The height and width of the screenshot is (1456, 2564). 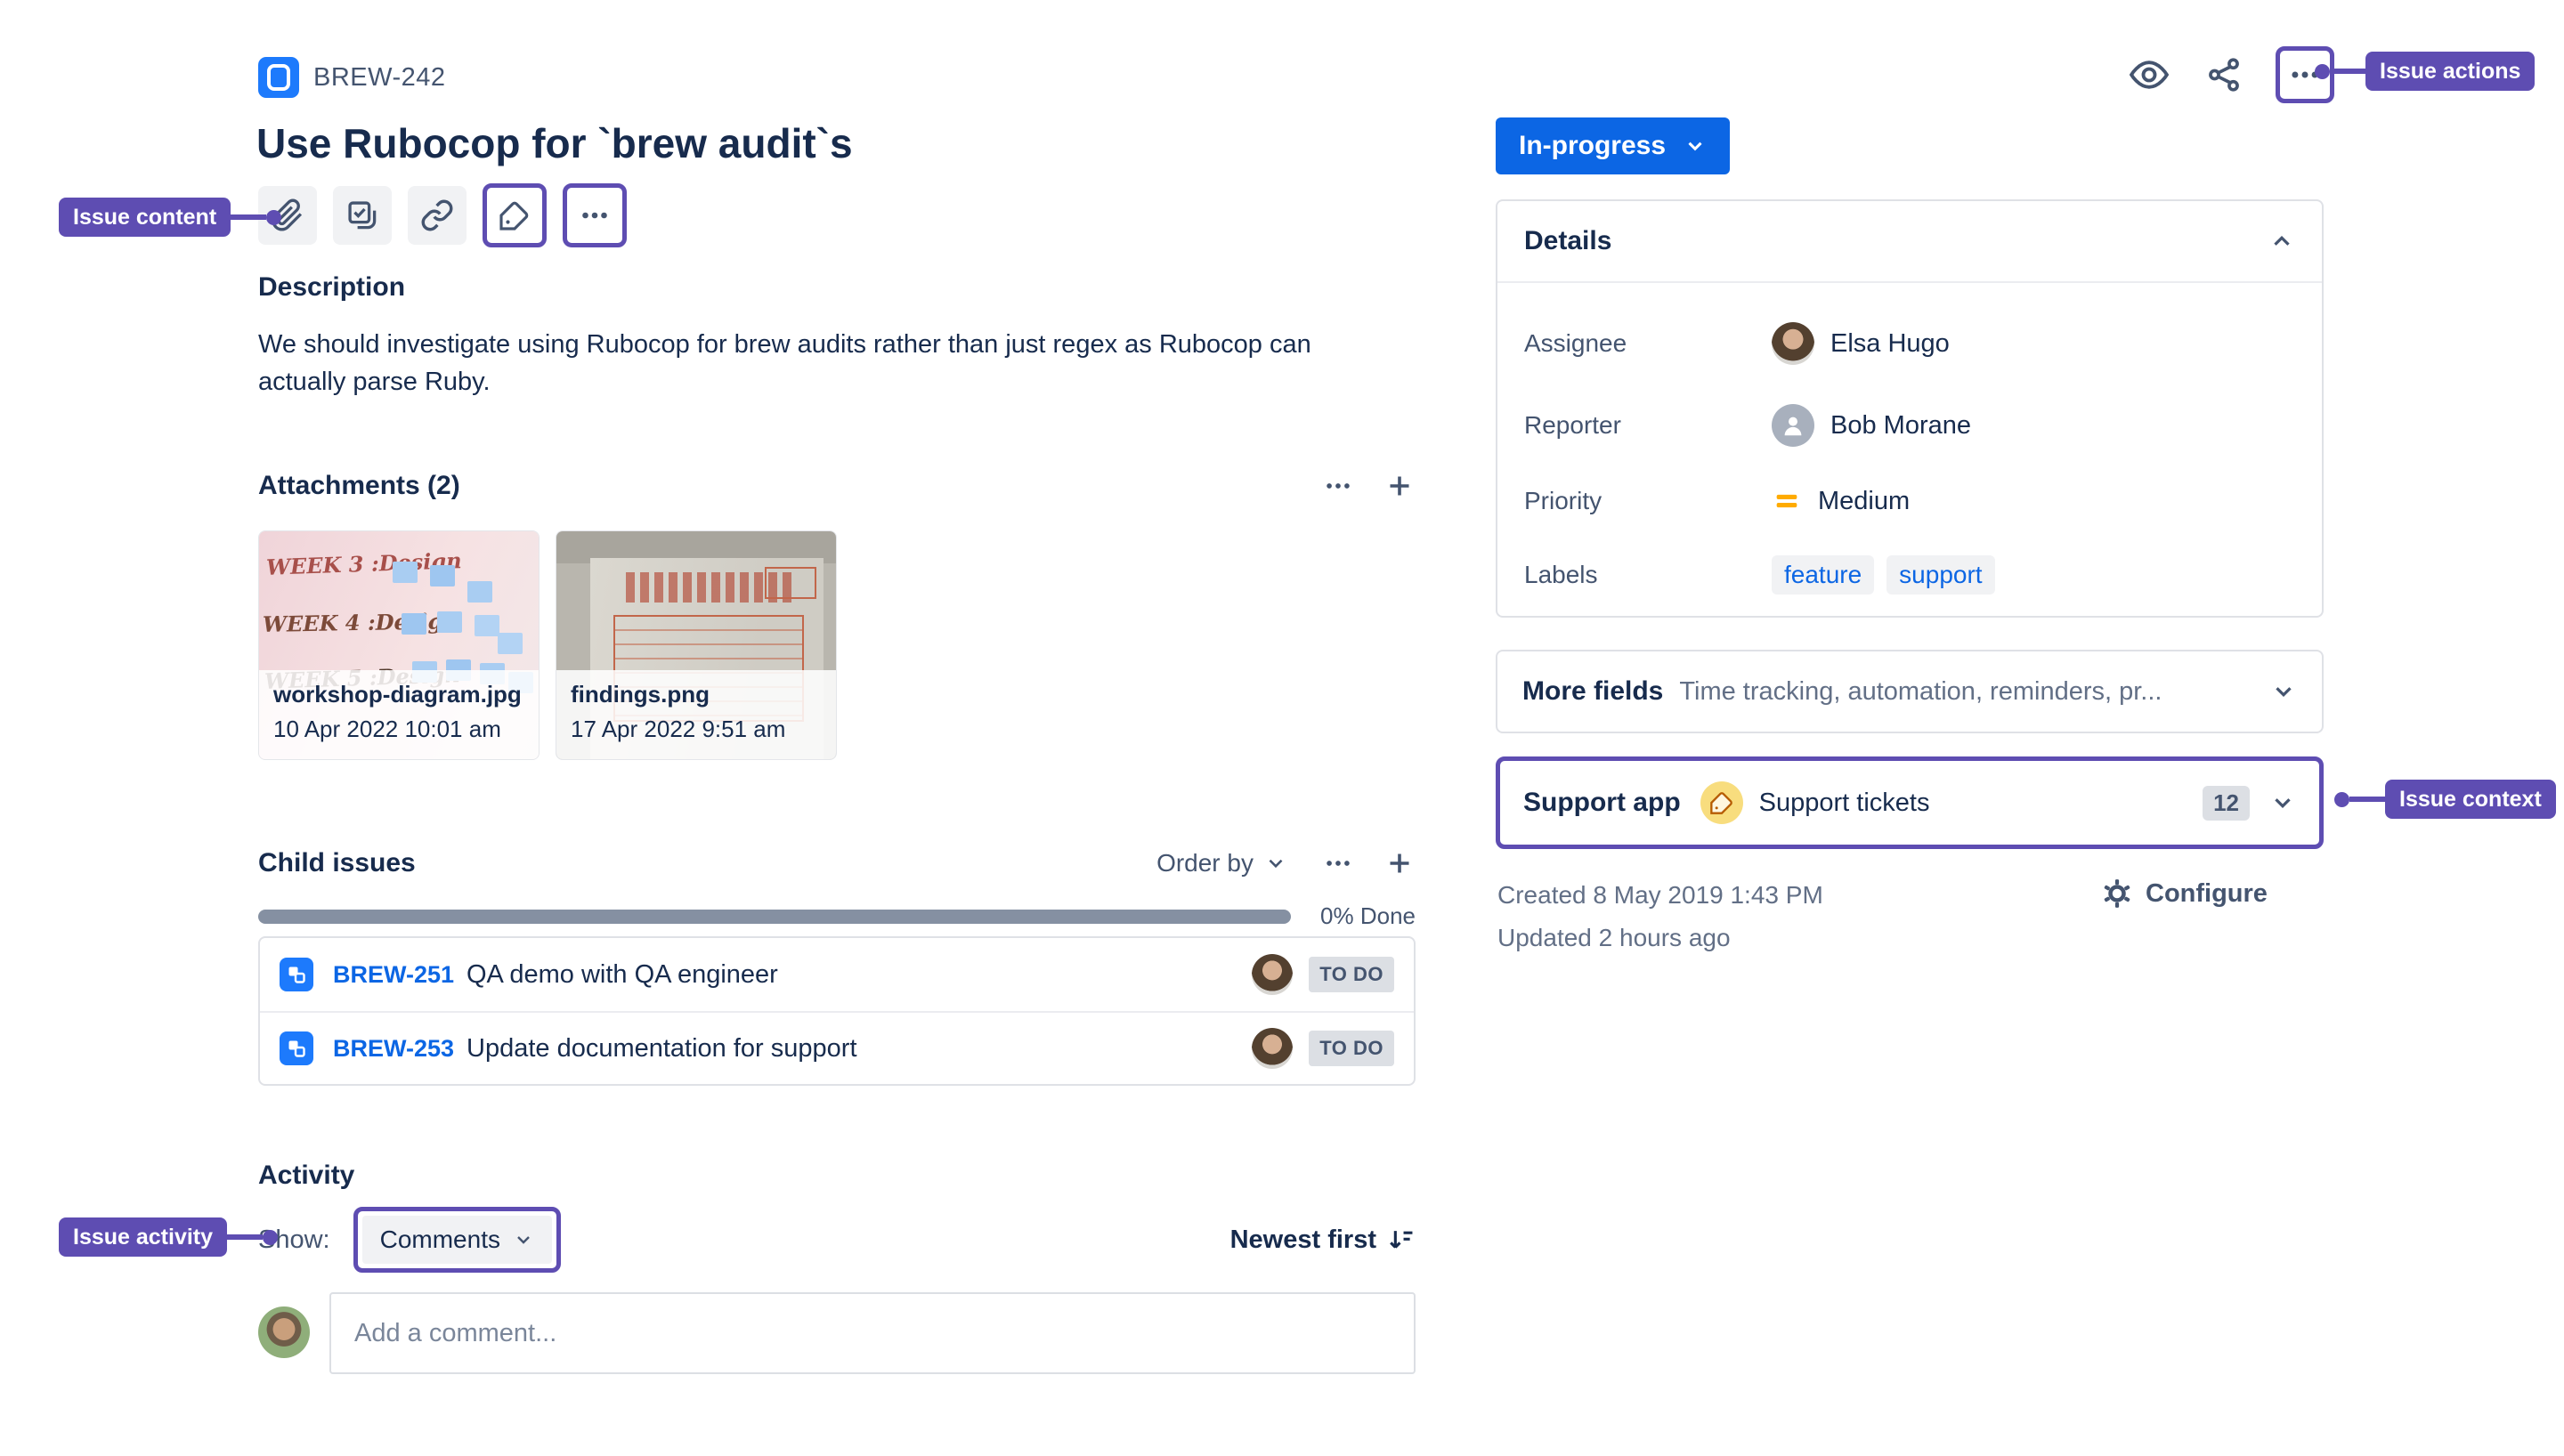 What do you see at coordinates (1568, 240) in the screenshot?
I see `details-heading: Details` at bounding box center [1568, 240].